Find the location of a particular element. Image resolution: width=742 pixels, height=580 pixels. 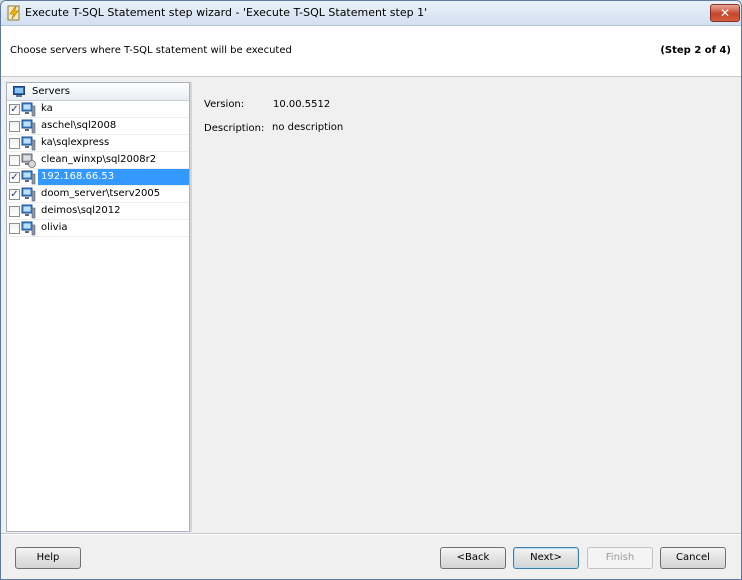

finish-button: Finish is located at coordinates (620, 558).